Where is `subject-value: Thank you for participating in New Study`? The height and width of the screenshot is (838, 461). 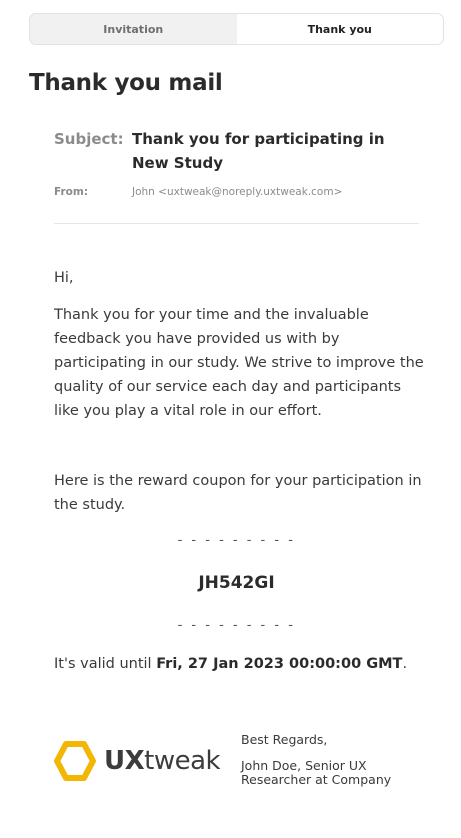
subject-value: Thank you for participating in New Study is located at coordinates (258, 151).